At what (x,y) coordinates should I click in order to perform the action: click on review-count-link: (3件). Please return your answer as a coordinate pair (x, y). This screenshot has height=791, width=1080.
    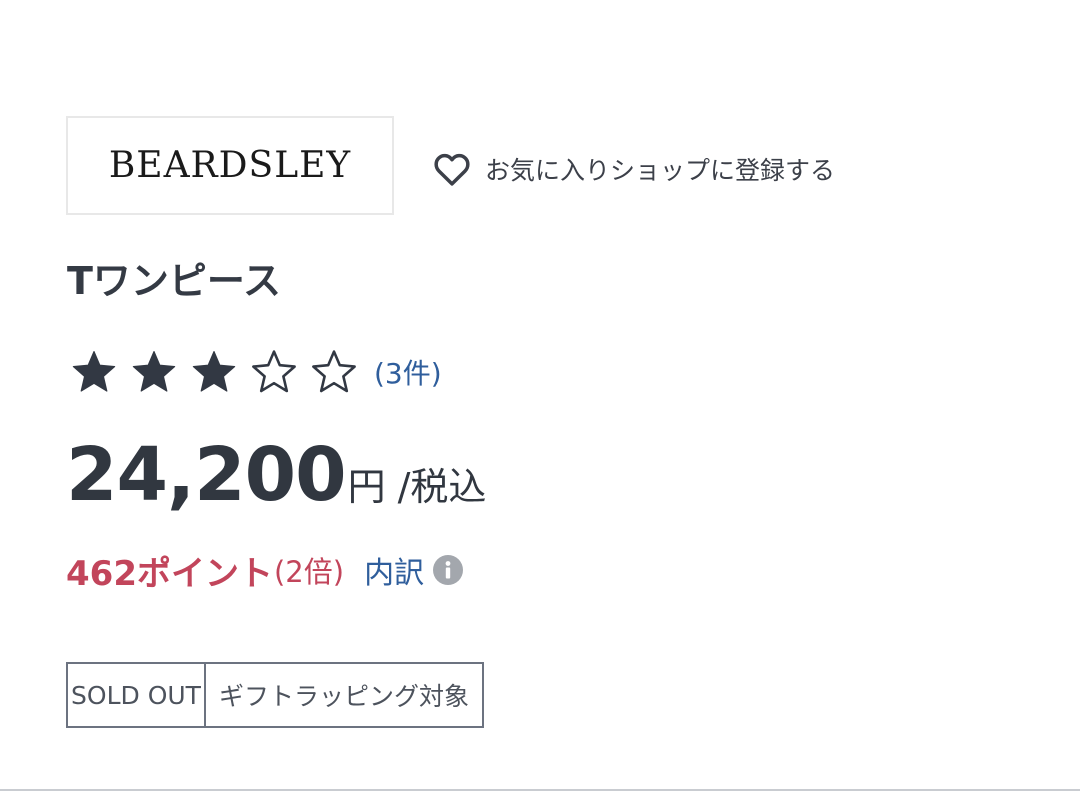
    Looking at the image, I should click on (408, 372).